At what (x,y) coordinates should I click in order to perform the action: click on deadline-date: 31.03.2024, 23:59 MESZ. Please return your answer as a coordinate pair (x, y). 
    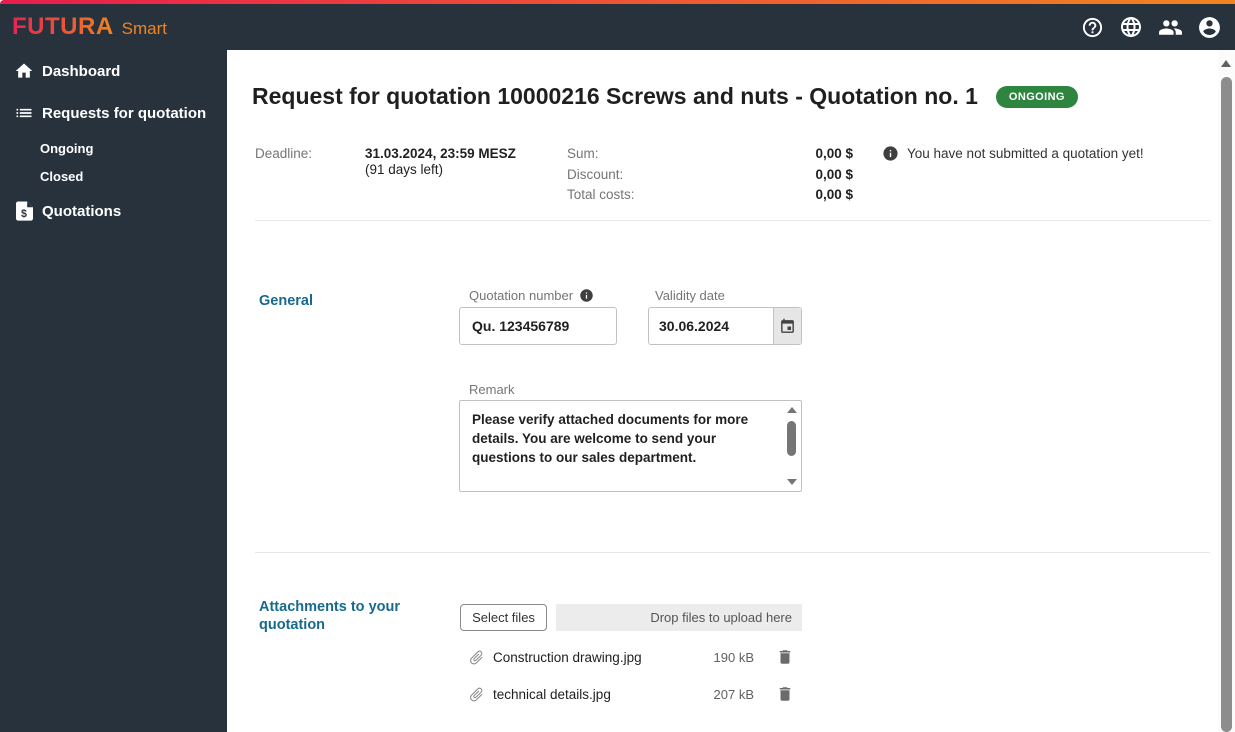
    Looking at the image, I should click on (440, 153).